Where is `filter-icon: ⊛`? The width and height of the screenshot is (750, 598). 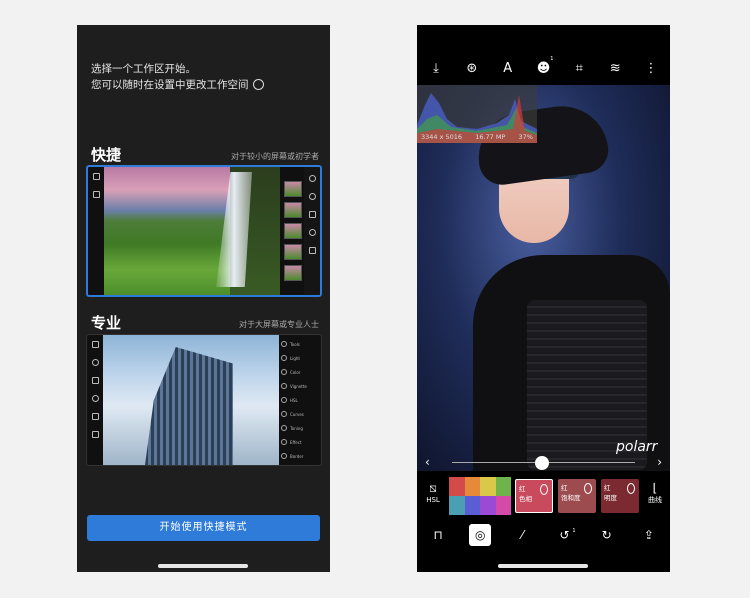
filter-icon: ⊛ is located at coordinates (472, 68).